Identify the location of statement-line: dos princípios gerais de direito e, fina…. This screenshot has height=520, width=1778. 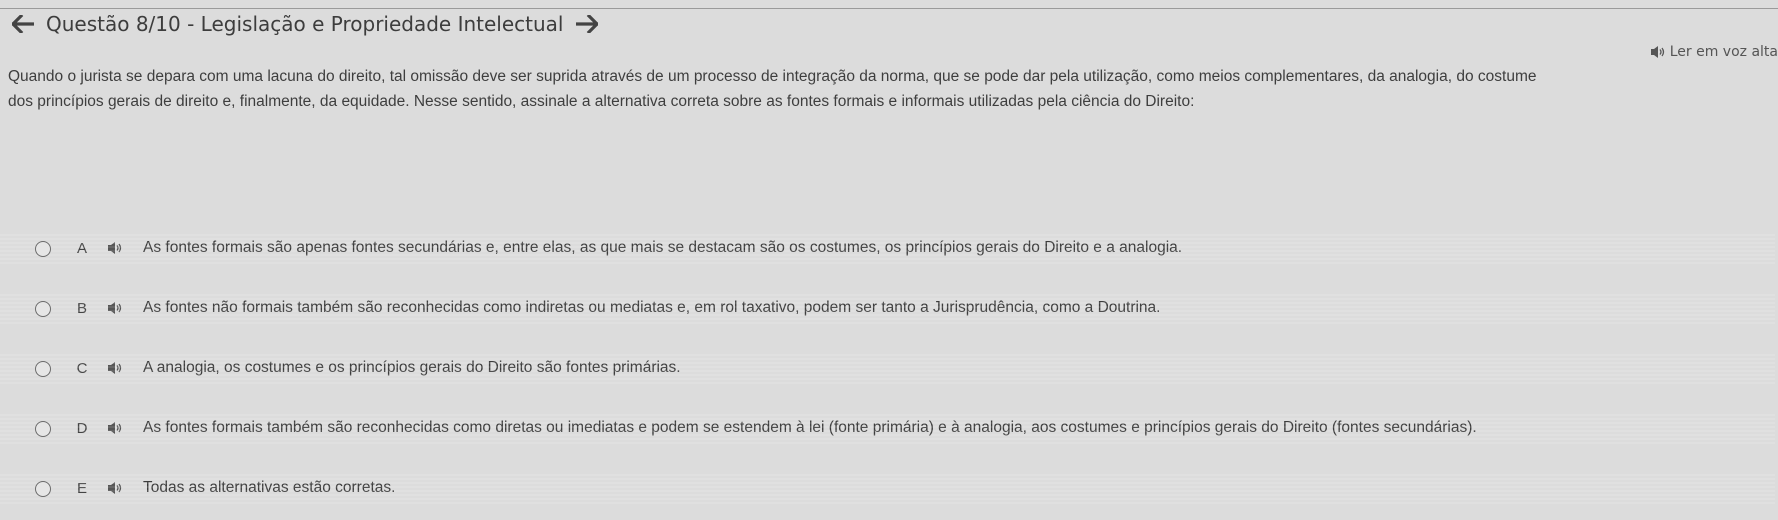
(601, 101).